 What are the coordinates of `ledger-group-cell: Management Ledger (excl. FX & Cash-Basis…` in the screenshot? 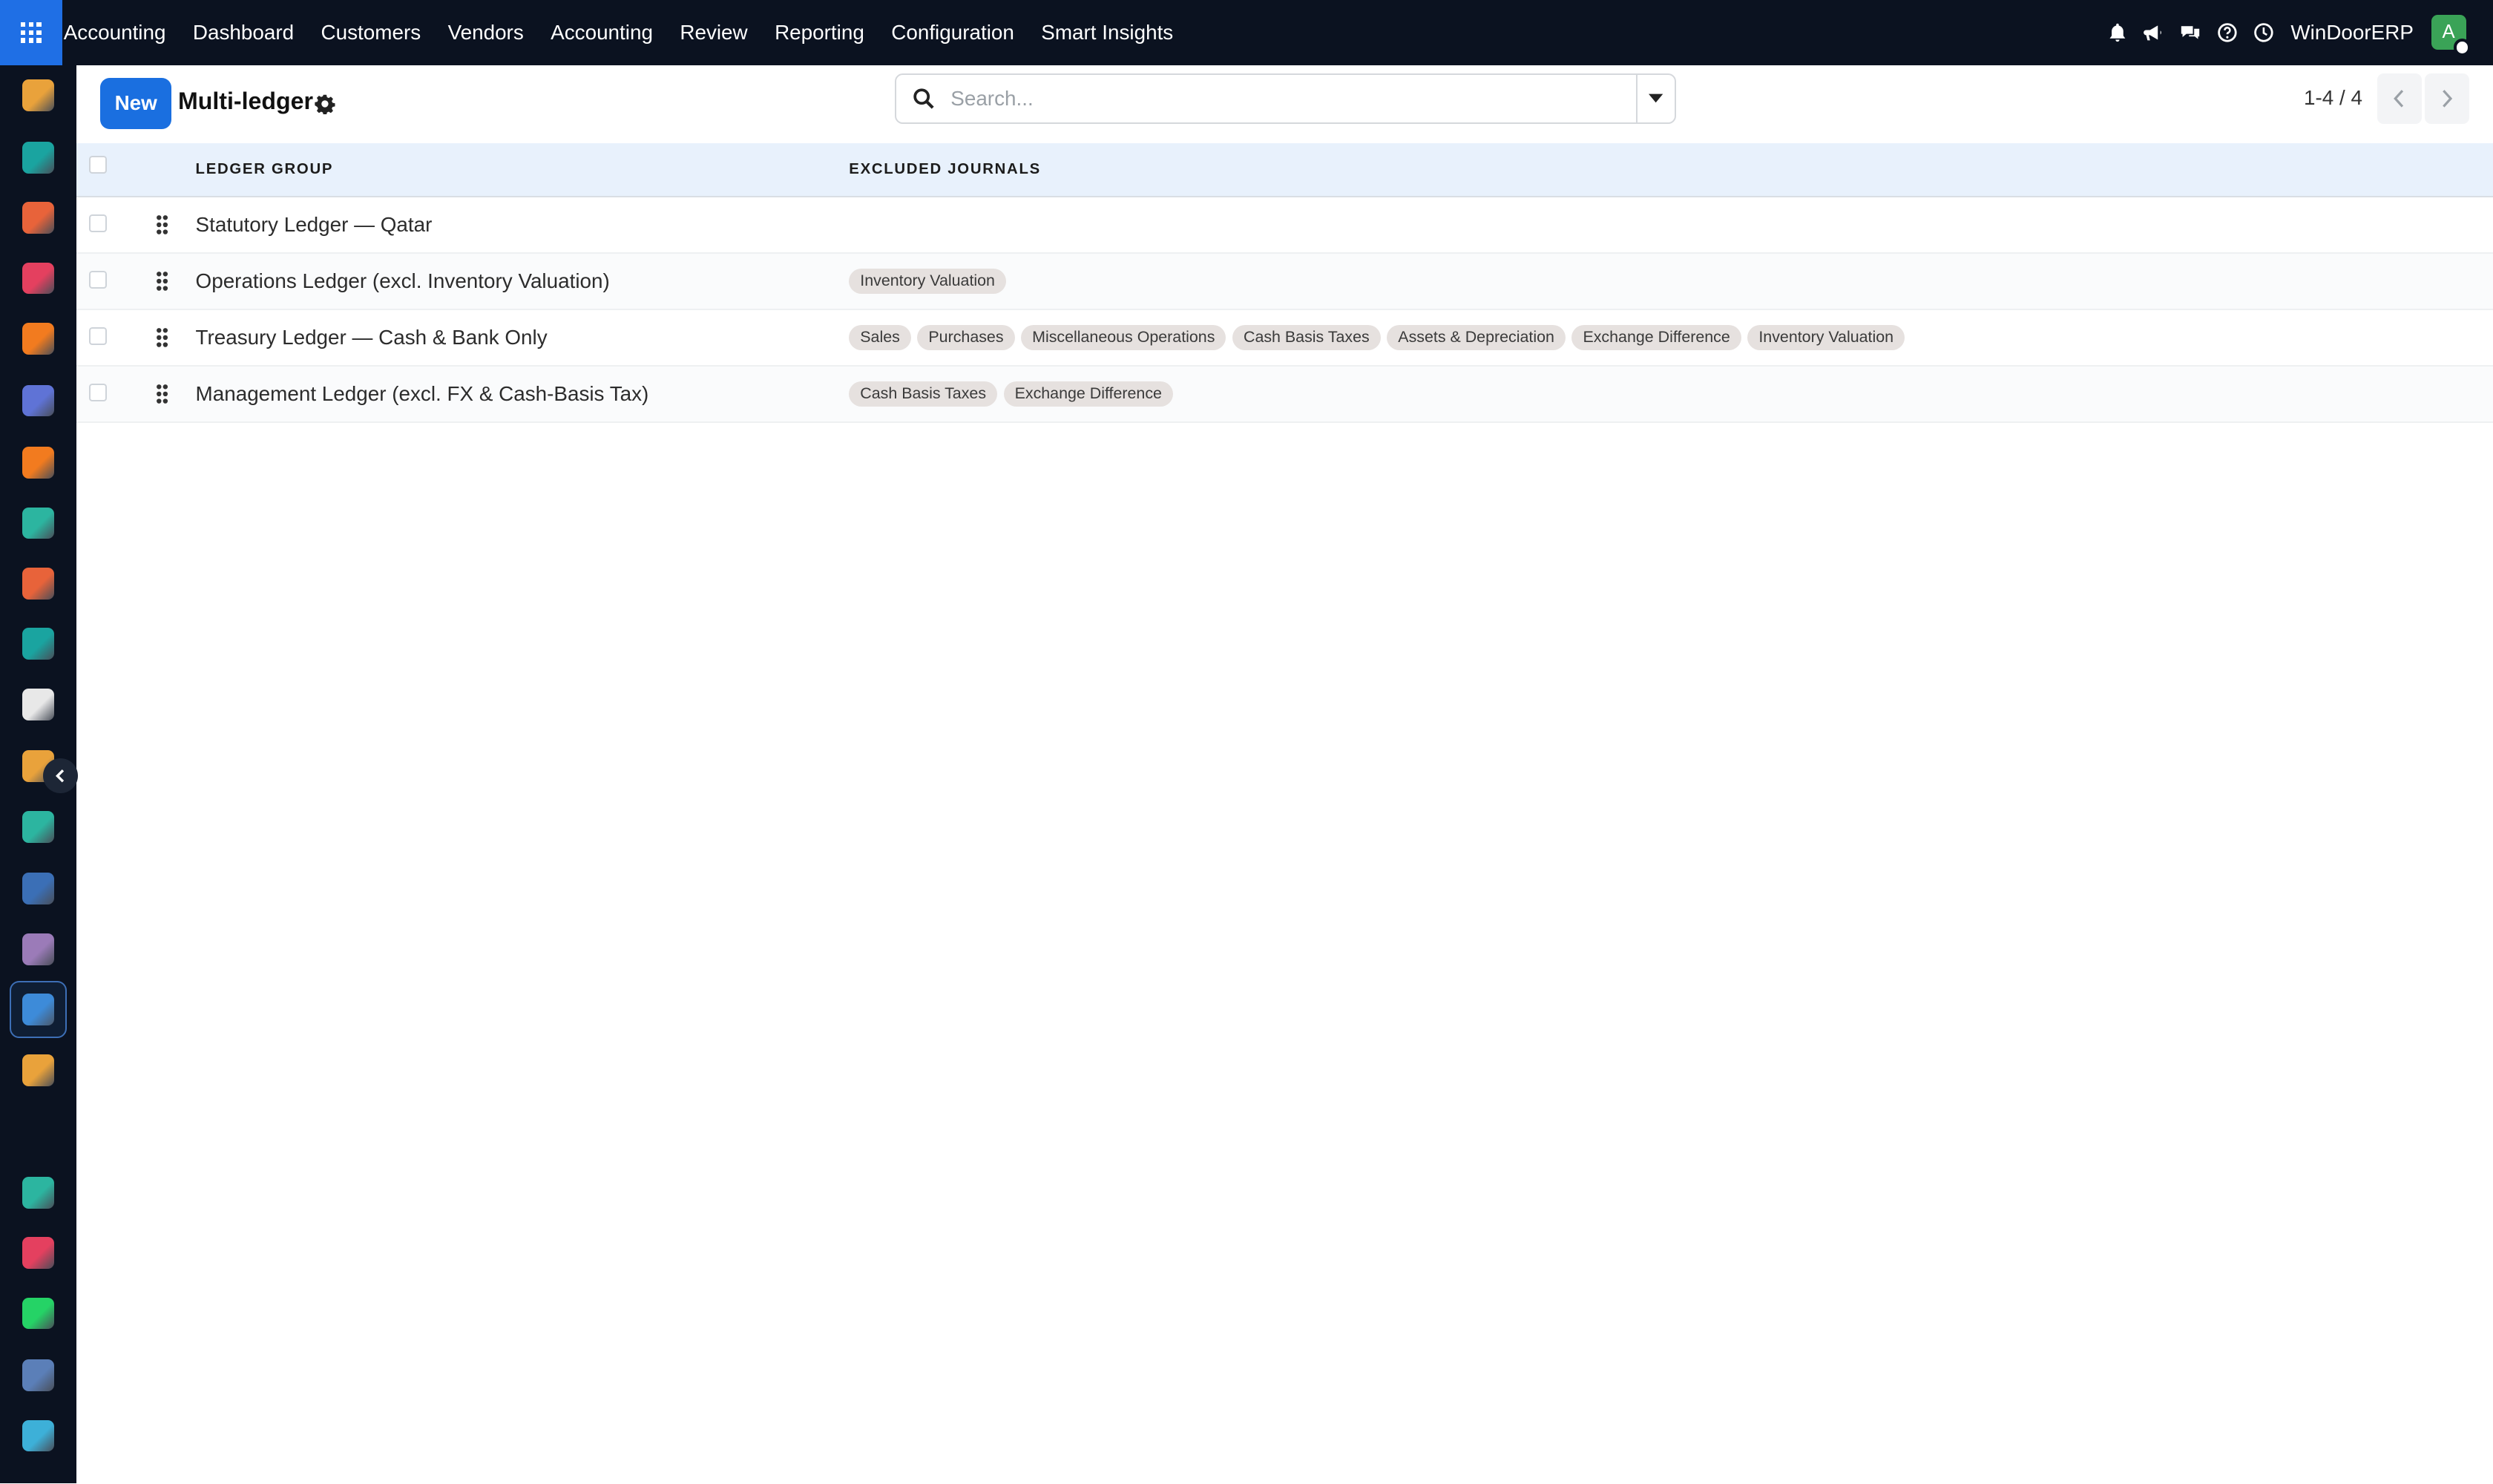 It's located at (422, 394).